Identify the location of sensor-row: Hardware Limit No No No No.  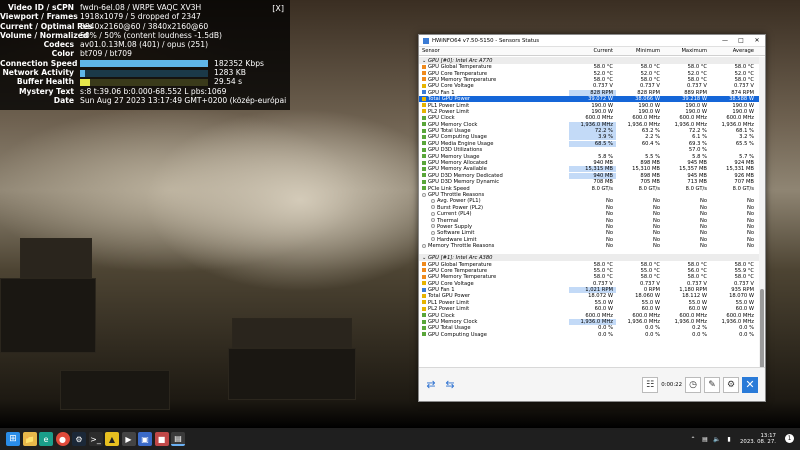
(589, 240).